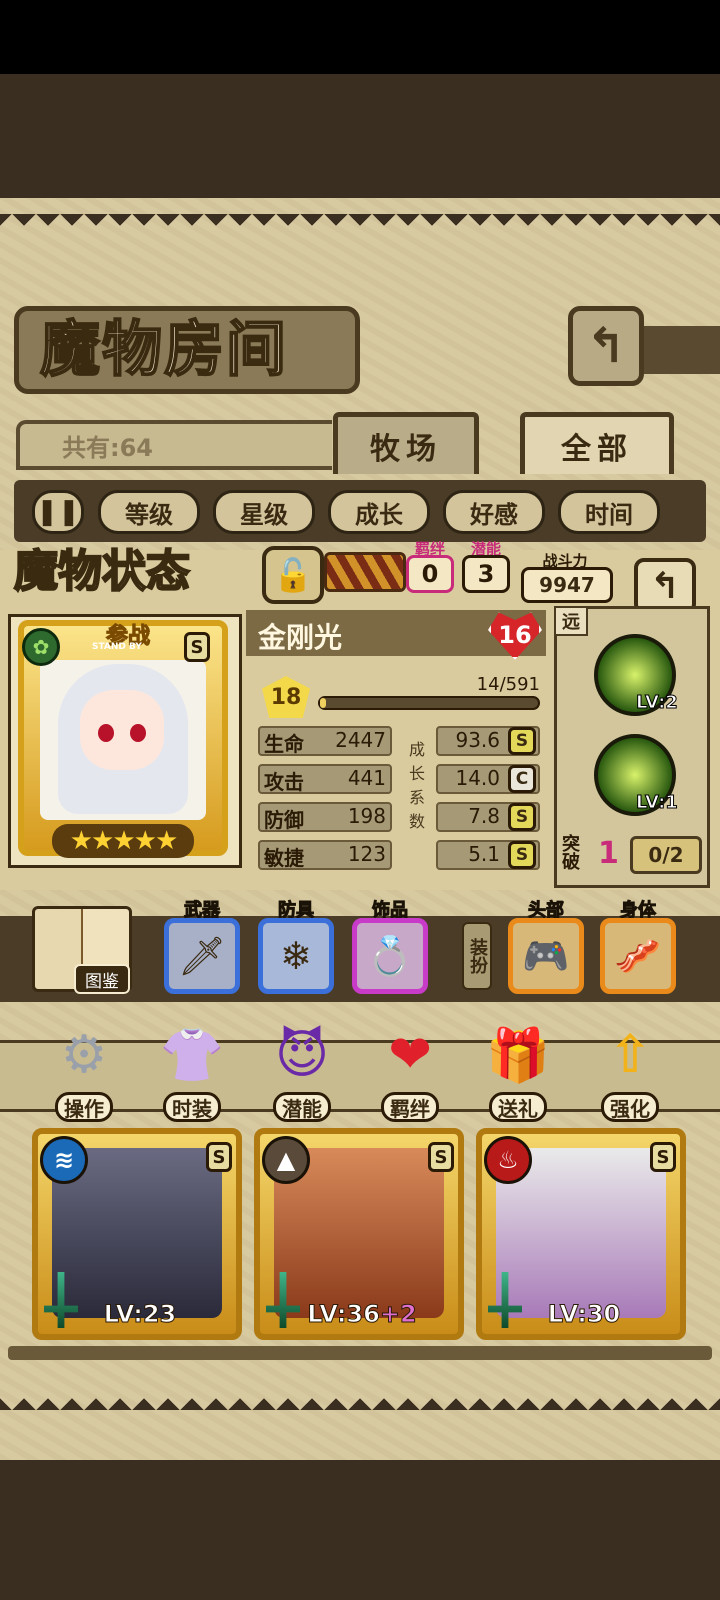 The height and width of the screenshot is (1600, 720). What do you see at coordinates (508, 684) in the screenshot?
I see `exp-text: 14/591` at bounding box center [508, 684].